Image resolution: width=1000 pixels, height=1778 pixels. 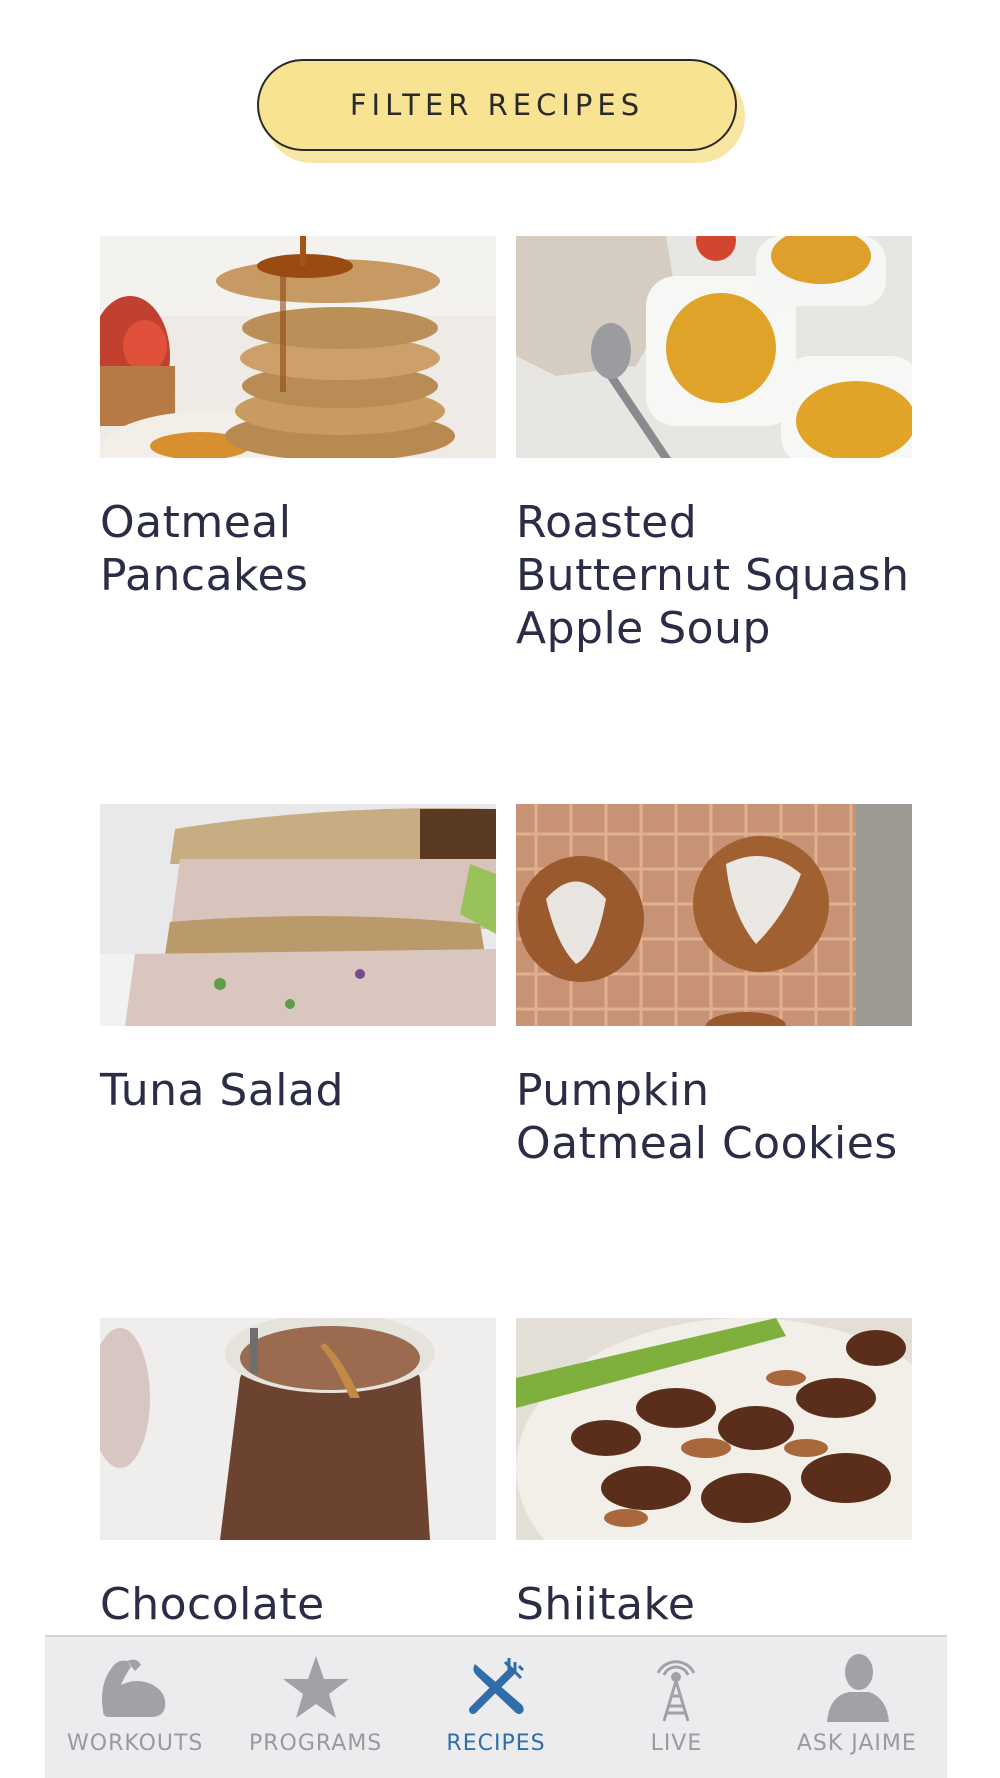 I want to click on tab-workouts: WORKOUTS, so click(x=135, y=1707).